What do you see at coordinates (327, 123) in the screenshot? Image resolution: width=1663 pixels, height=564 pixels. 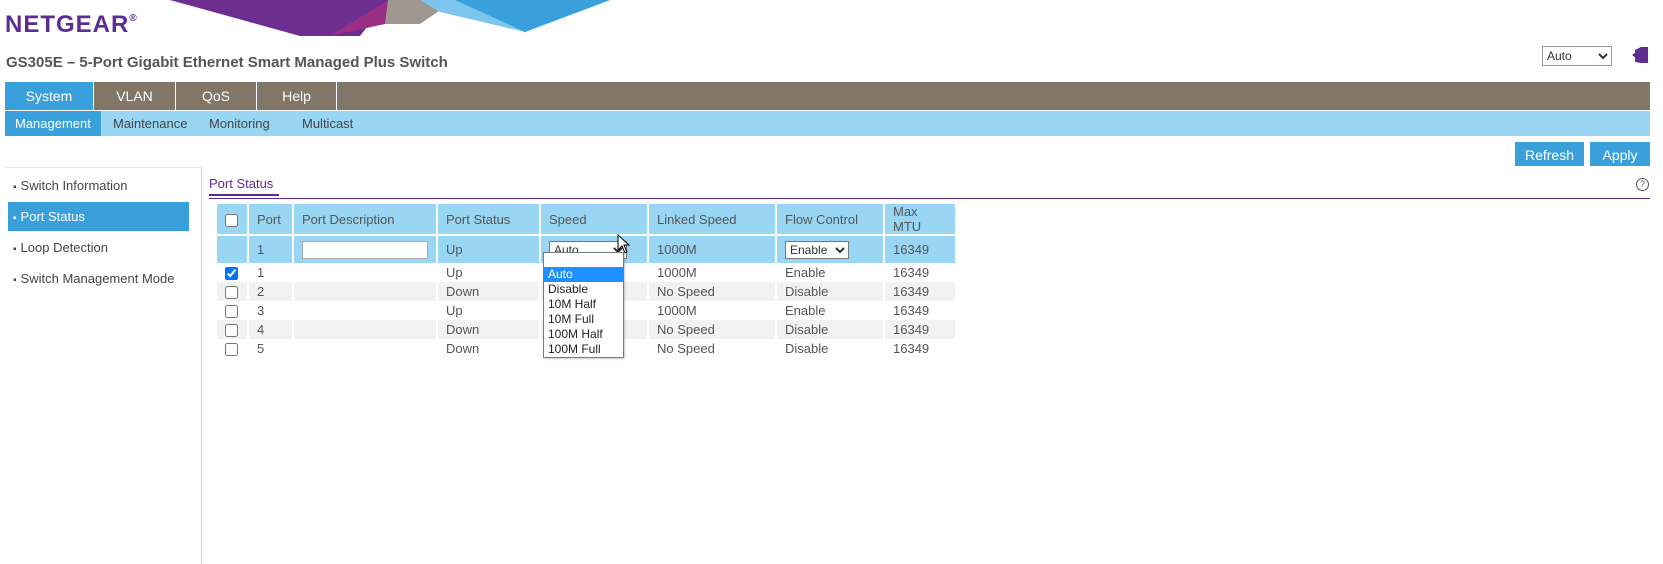 I see `subtab-multicast: Multicast` at bounding box center [327, 123].